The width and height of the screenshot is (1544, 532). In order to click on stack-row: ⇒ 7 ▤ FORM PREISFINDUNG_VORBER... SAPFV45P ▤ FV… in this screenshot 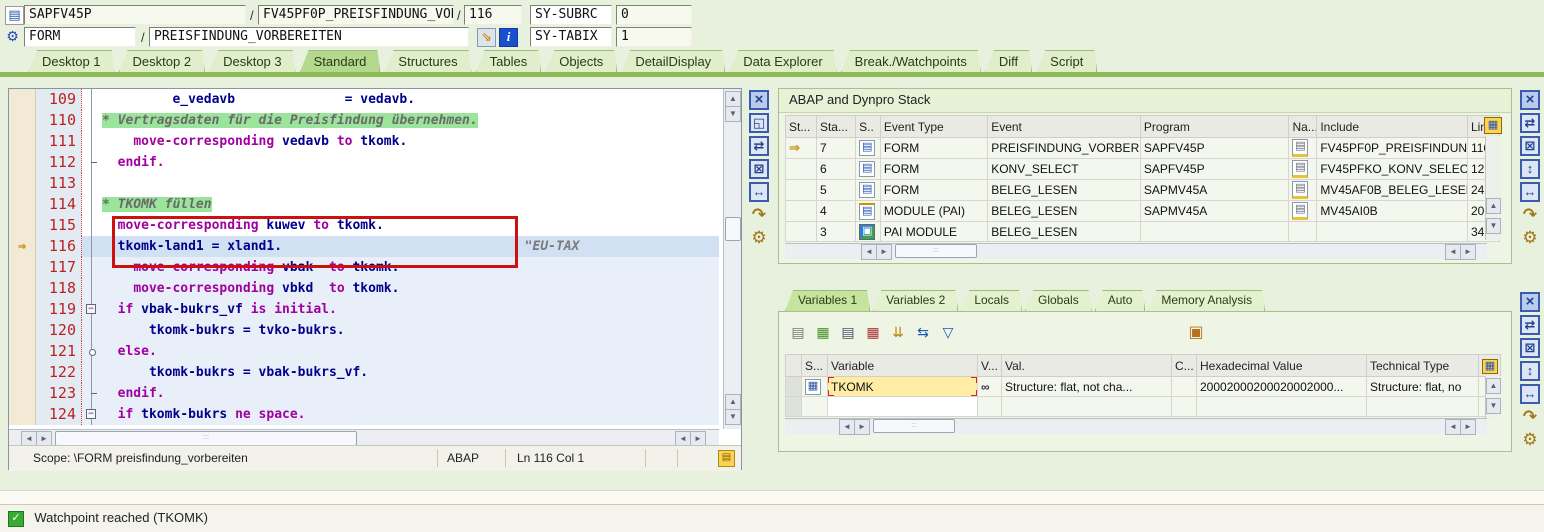, I will do `click(1143, 148)`.